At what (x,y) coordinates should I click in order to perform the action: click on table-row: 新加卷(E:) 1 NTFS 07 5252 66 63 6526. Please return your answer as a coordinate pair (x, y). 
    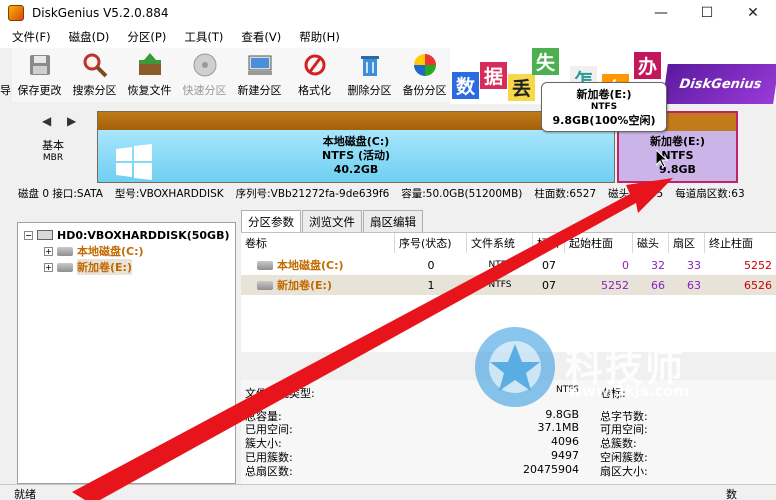
    Looking at the image, I should click on (508, 285).